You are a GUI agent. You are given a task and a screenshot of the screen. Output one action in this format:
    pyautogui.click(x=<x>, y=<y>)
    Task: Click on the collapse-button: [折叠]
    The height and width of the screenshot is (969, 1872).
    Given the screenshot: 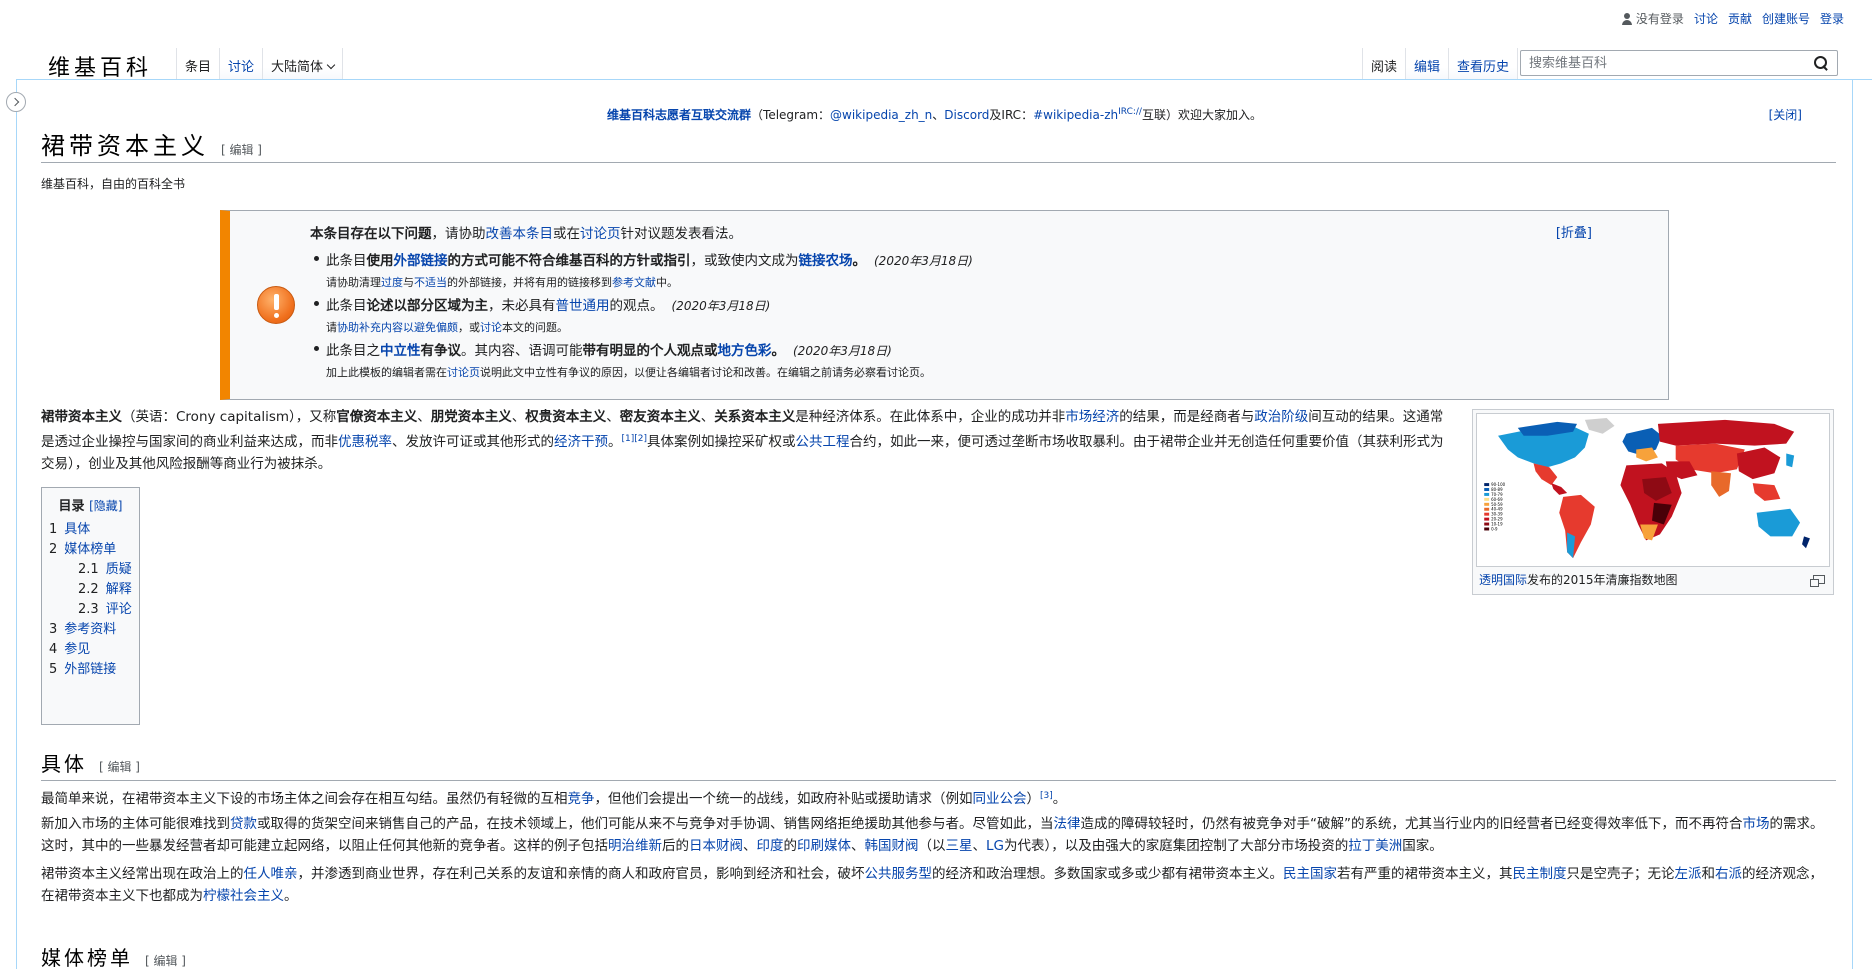 What is the action you would take?
    pyautogui.click(x=1574, y=231)
    